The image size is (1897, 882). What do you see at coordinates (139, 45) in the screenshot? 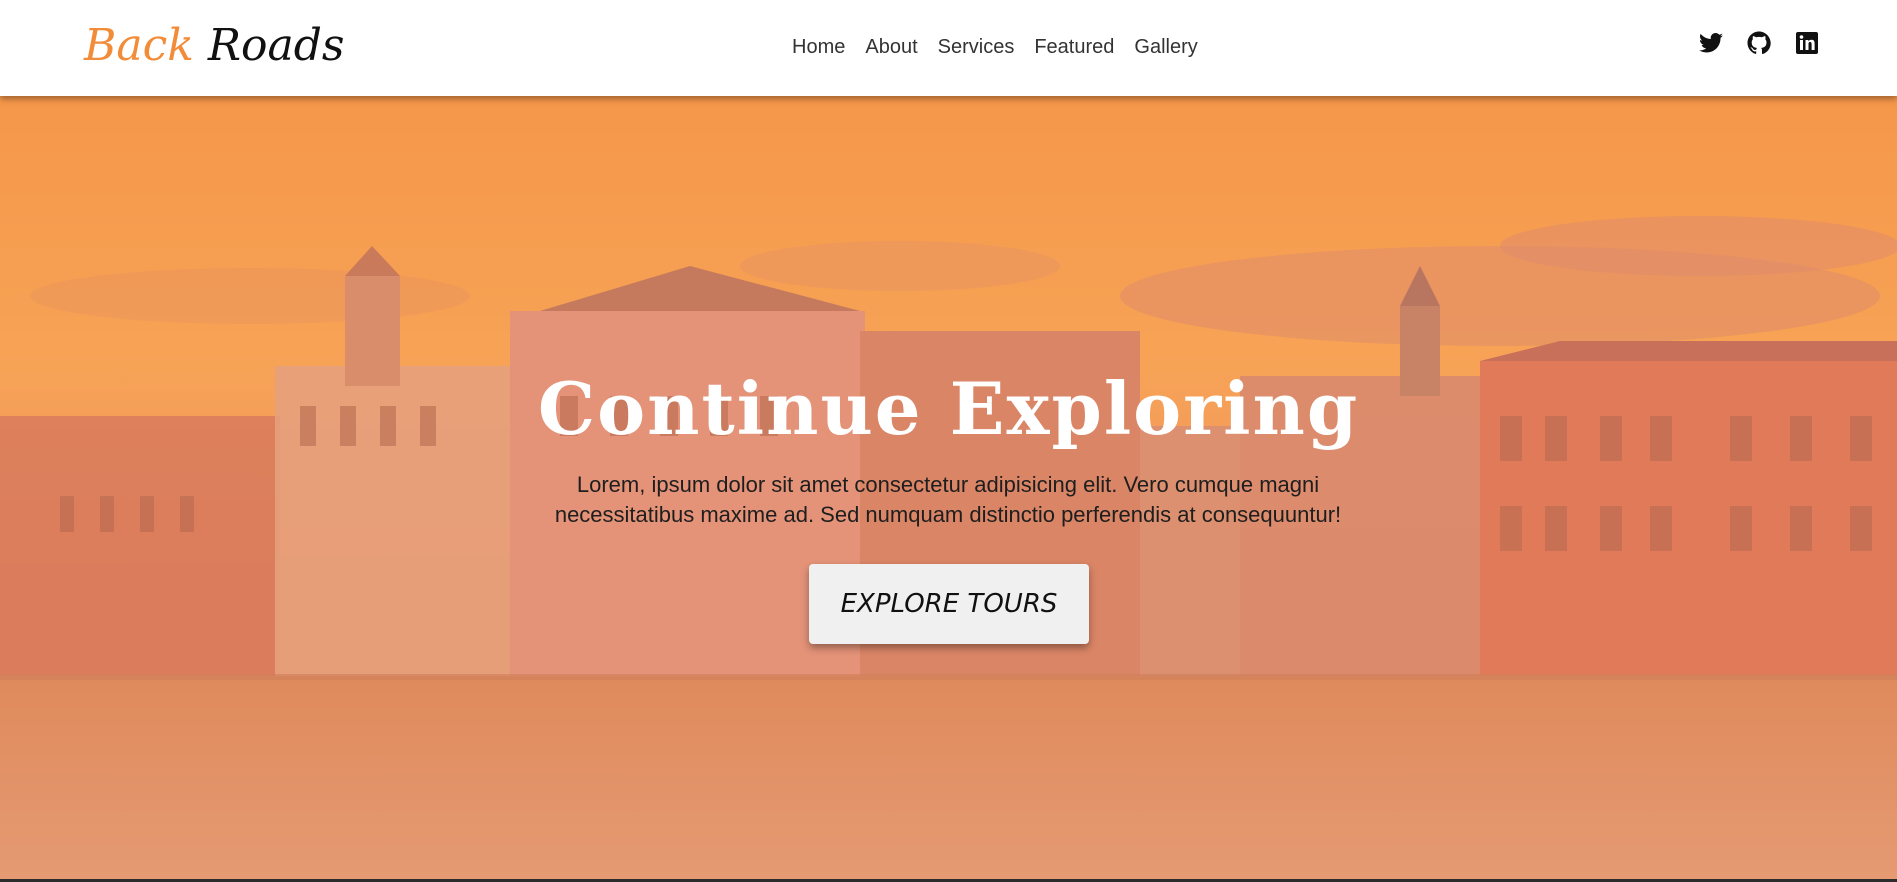
I see `brand-name-part-1: Back` at bounding box center [139, 45].